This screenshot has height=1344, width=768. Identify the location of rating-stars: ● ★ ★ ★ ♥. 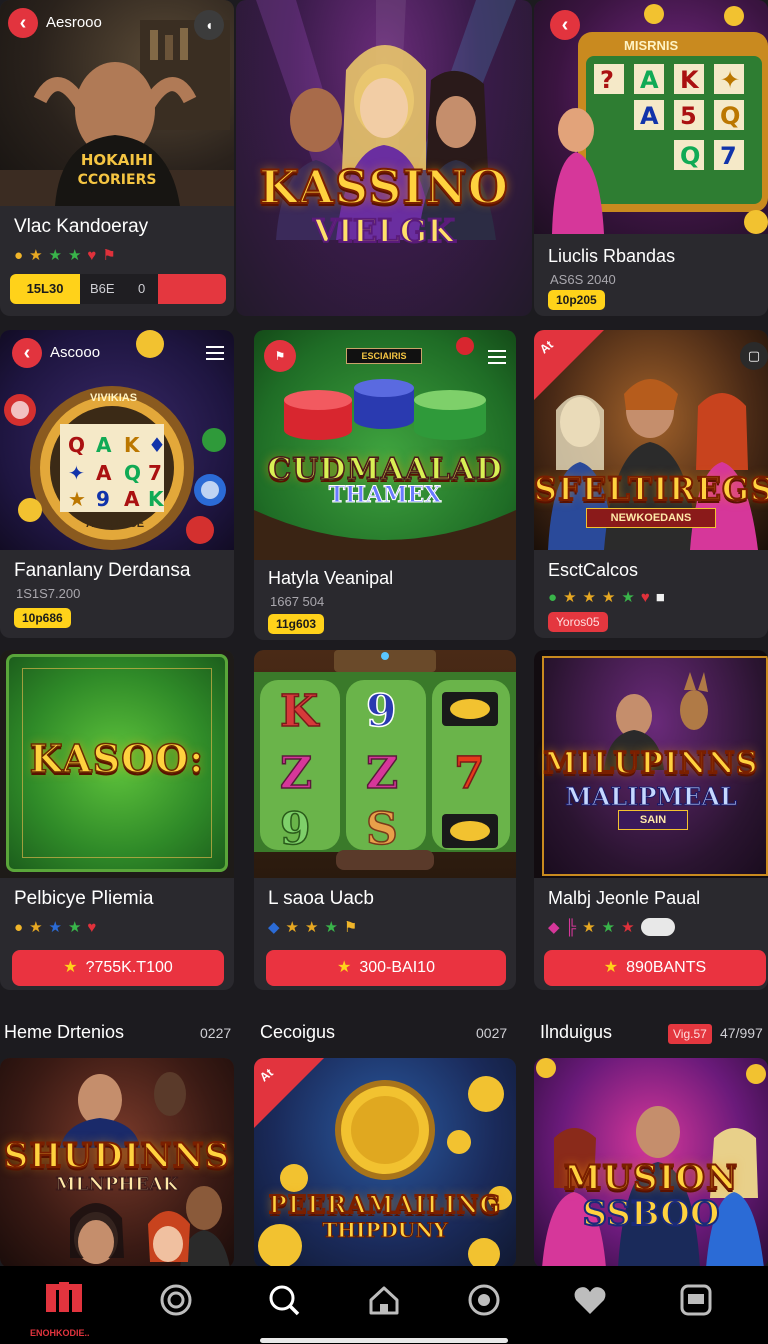
(55, 927).